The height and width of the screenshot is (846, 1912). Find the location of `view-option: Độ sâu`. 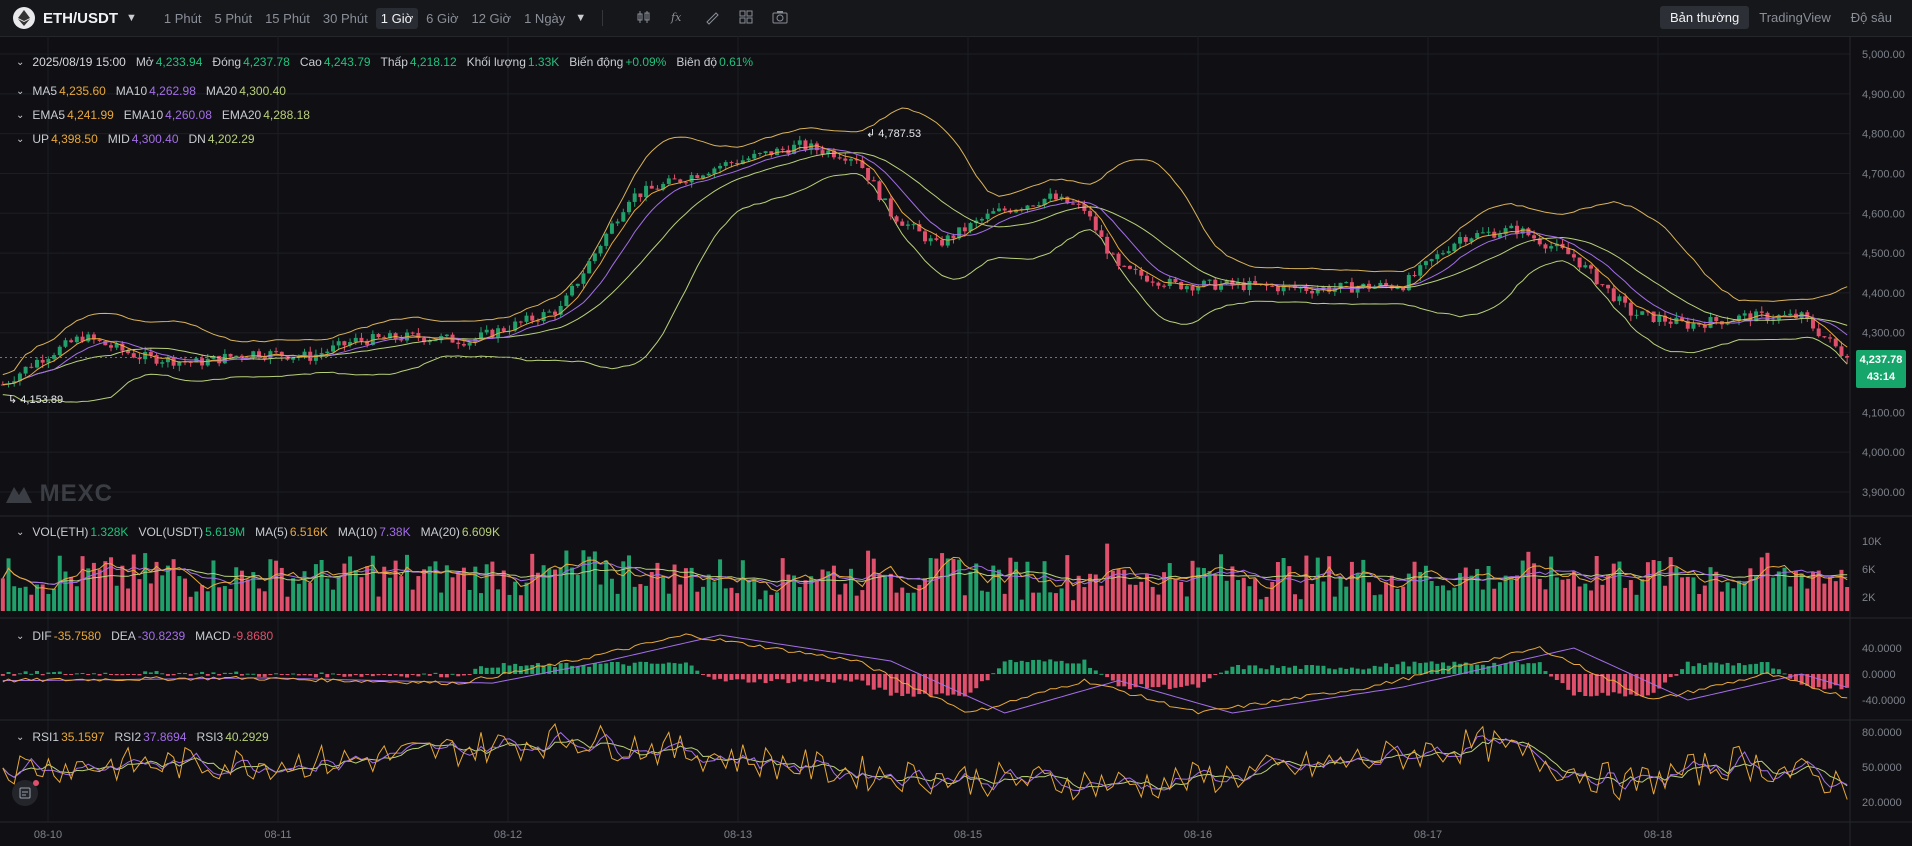

view-option: Độ sâu is located at coordinates (1871, 17).